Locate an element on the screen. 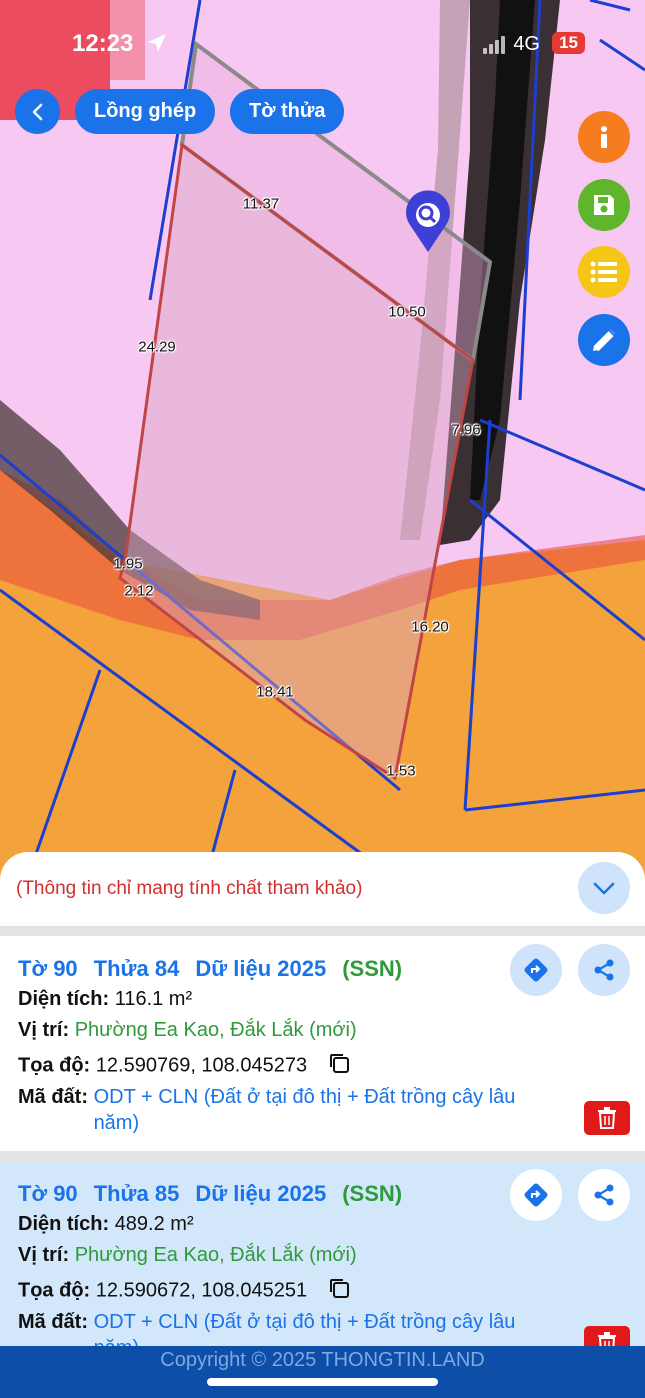 The width and height of the screenshot is (645, 1398). measure-button is located at coordinates (604, 340).